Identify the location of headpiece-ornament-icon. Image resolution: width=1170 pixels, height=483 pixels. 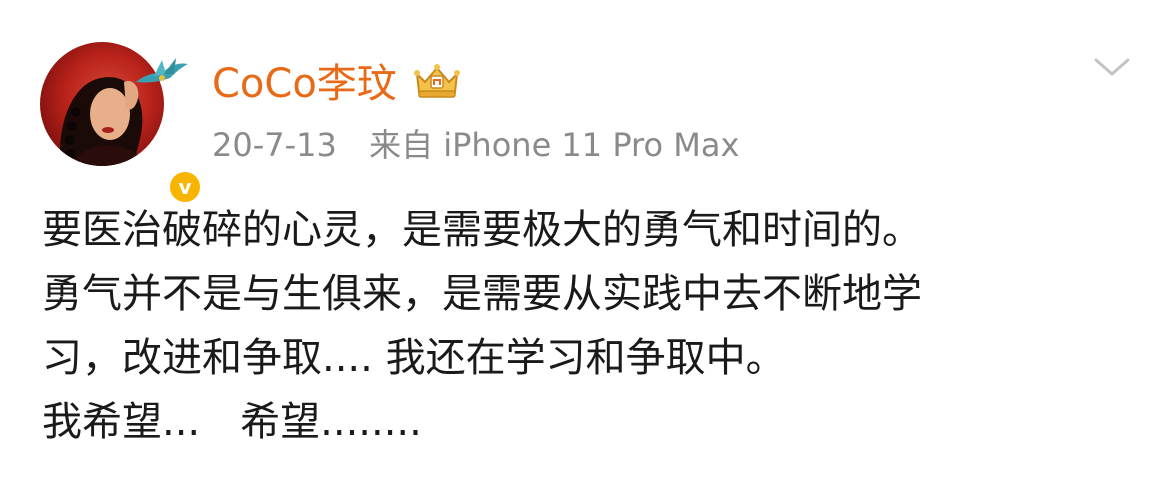
(162, 70).